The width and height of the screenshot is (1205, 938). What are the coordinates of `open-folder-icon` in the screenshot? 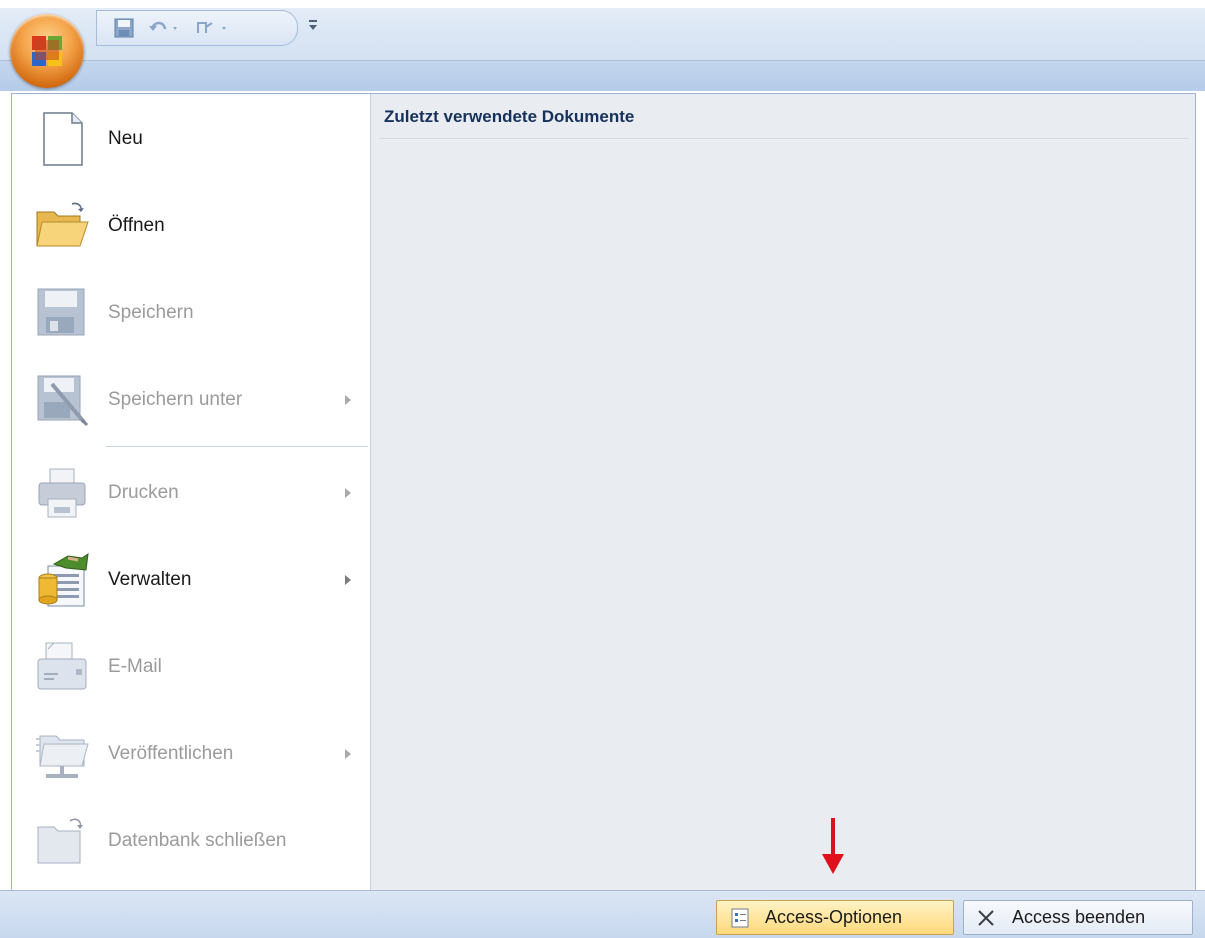 It's located at (62, 224).